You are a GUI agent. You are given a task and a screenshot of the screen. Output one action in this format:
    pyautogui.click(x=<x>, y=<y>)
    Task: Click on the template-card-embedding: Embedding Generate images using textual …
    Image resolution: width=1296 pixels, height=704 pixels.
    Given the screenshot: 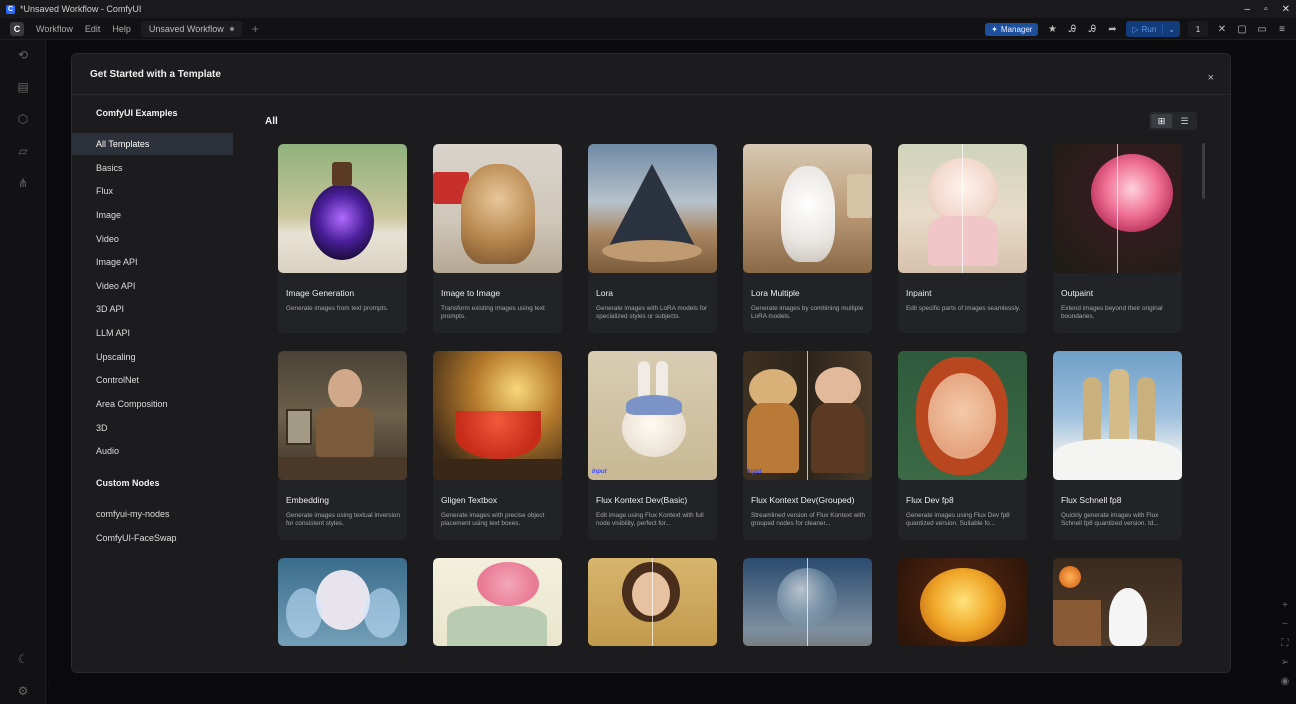 What is the action you would take?
    pyautogui.click(x=342, y=445)
    